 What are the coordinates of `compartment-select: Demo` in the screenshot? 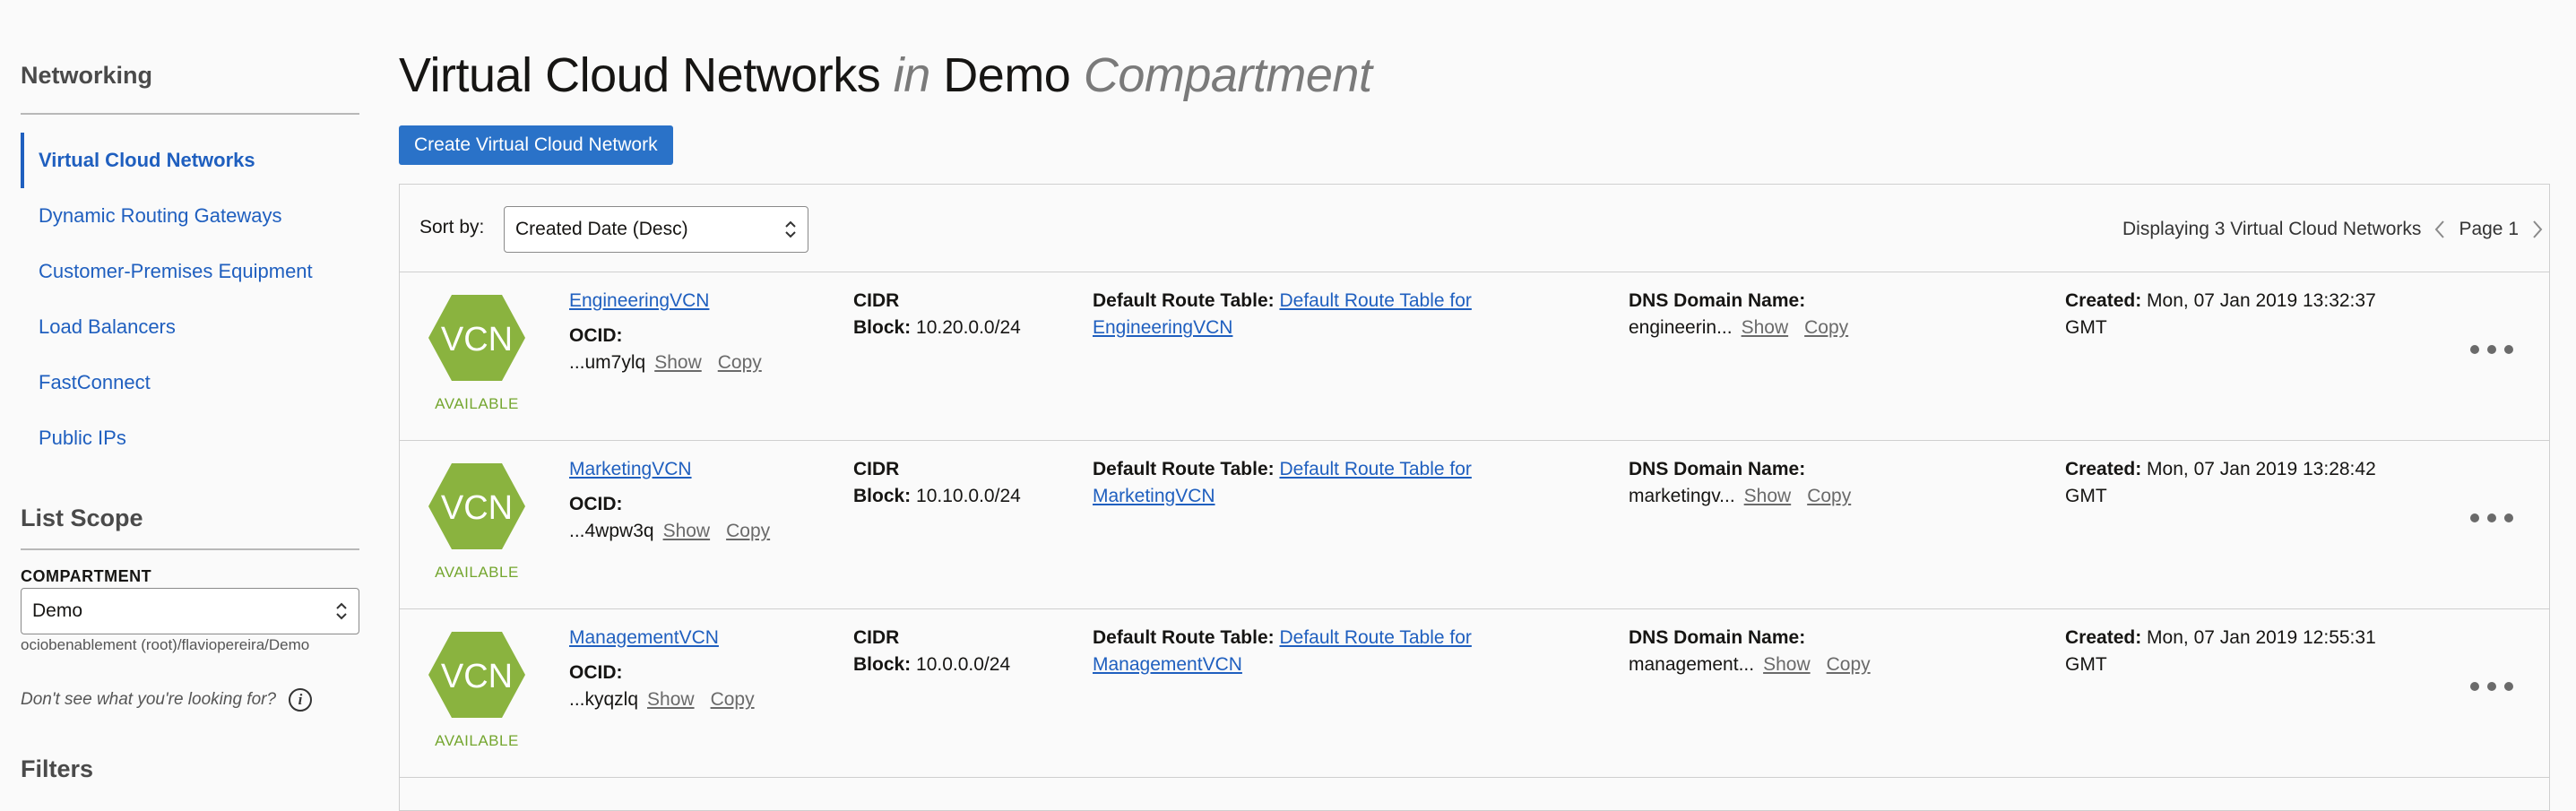 It's located at (190, 611).